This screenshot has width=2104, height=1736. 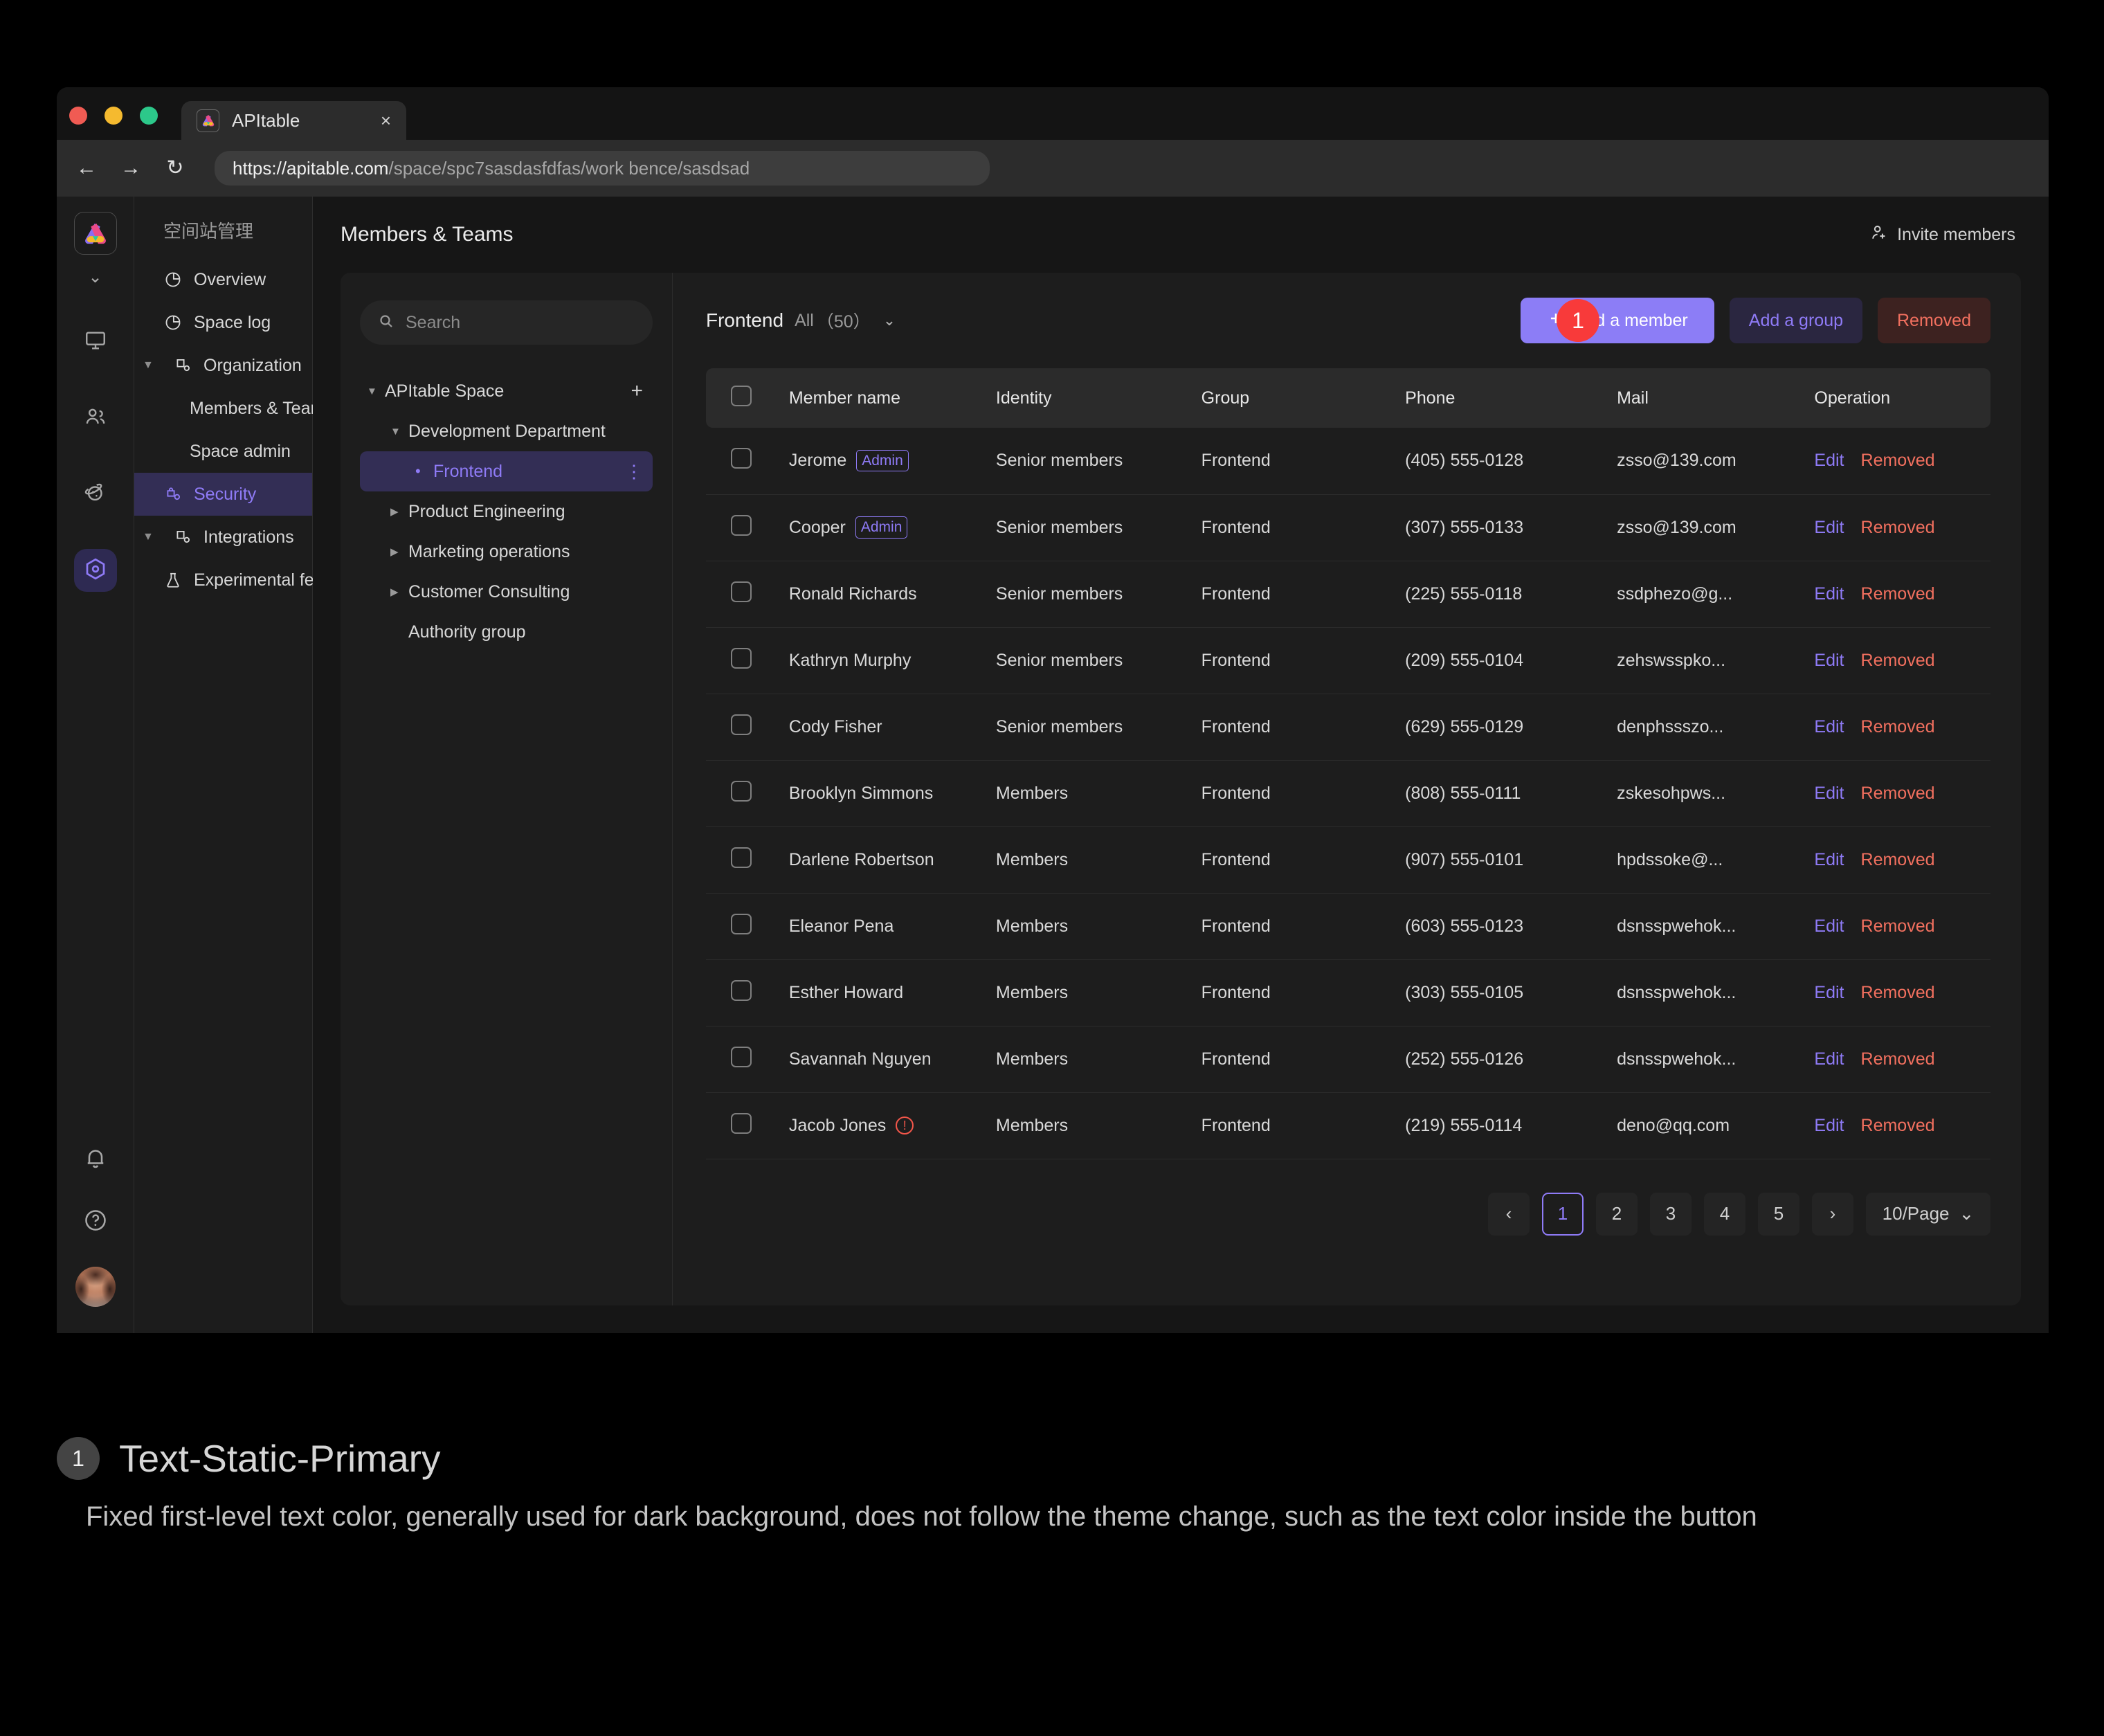 I want to click on notifications-button, so click(x=96, y=1159).